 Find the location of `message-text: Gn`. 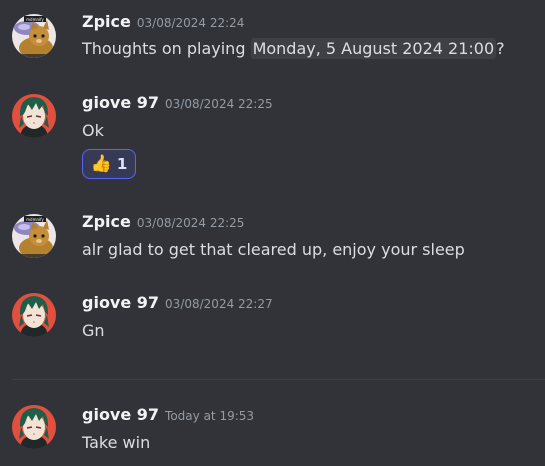

message-text: Gn is located at coordinates (93, 330).